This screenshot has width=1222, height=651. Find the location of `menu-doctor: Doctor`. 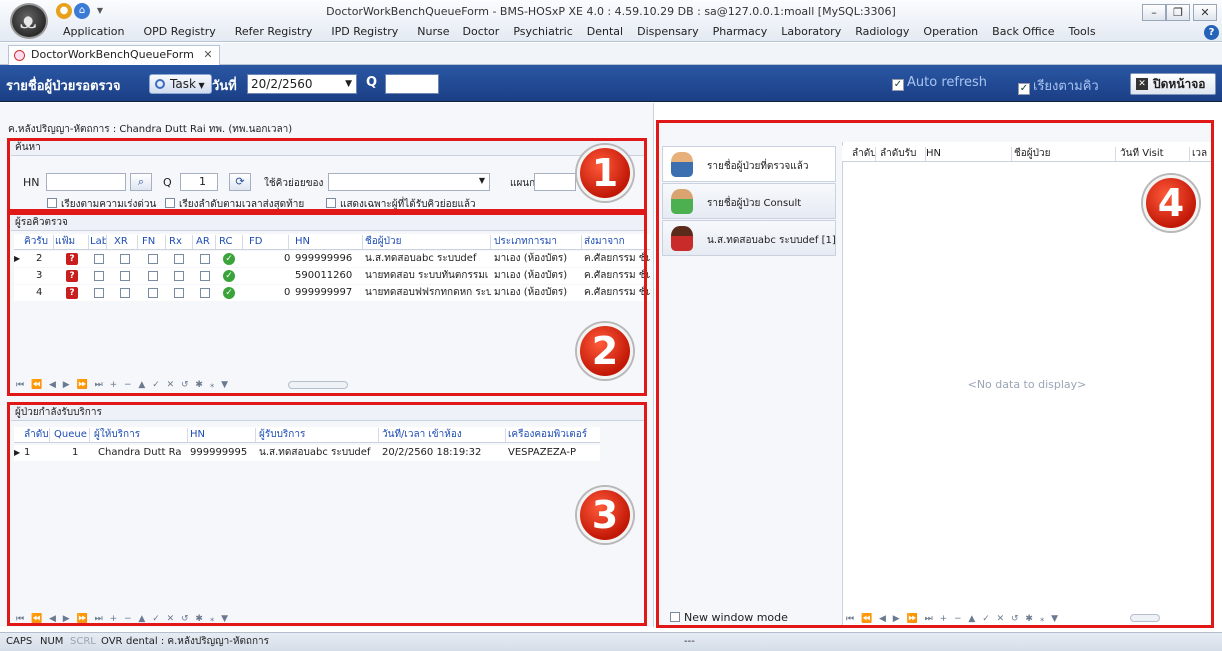

menu-doctor: Doctor is located at coordinates (475, 33).